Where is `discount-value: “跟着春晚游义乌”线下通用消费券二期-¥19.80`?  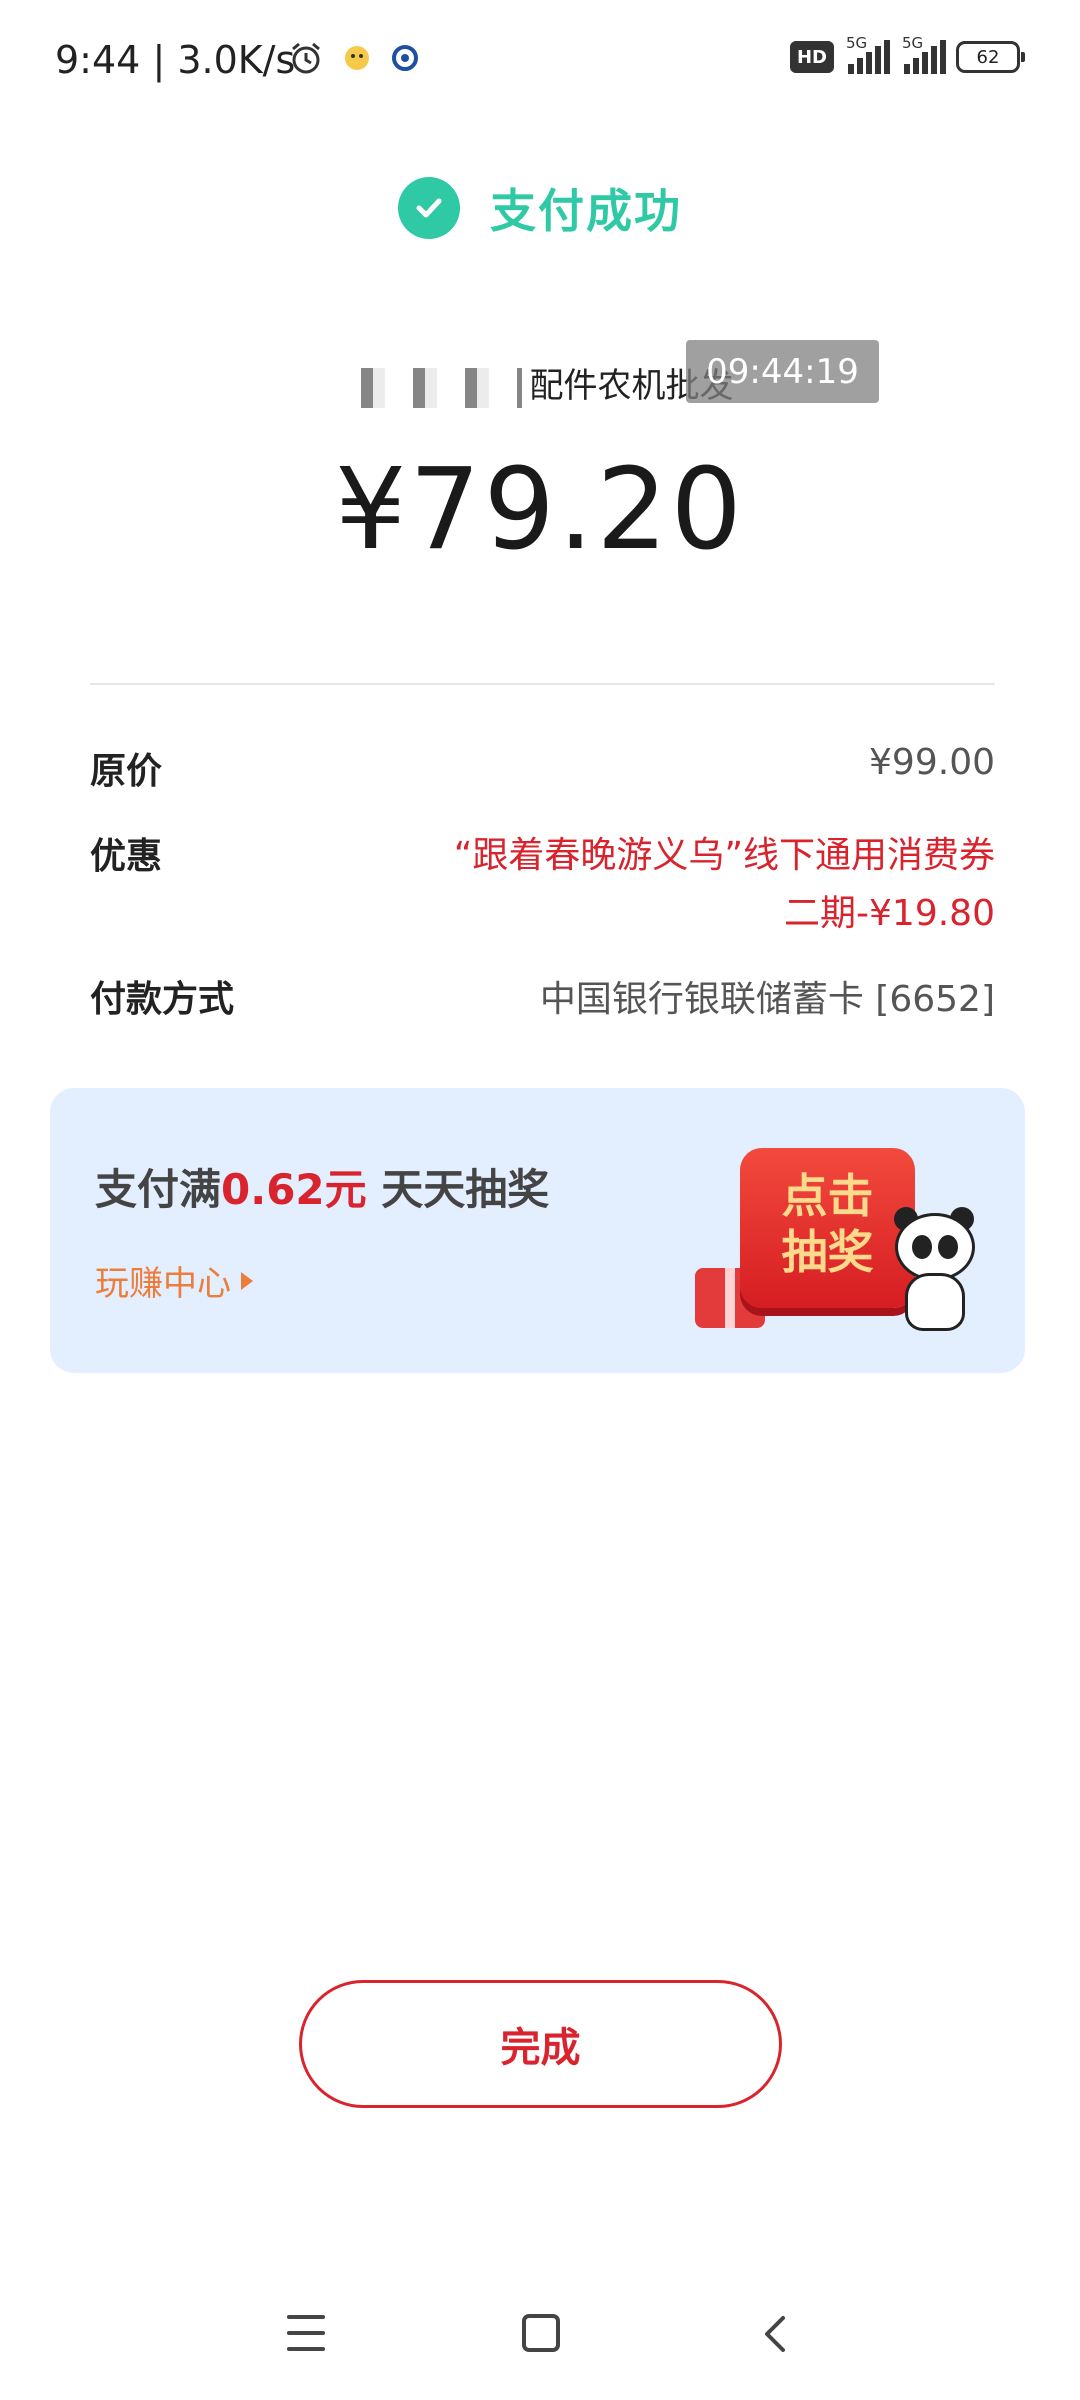
discount-value: “跟着春晚游义乌”线下通用消费券二期-¥19.80 is located at coordinates (724, 884).